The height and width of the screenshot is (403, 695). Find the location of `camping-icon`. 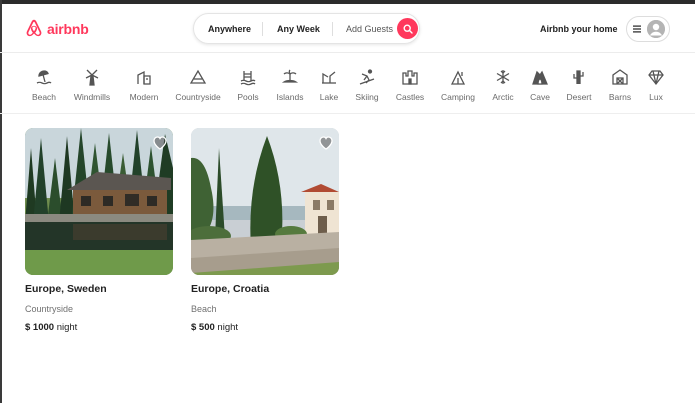

camping-icon is located at coordinates (458, 77).